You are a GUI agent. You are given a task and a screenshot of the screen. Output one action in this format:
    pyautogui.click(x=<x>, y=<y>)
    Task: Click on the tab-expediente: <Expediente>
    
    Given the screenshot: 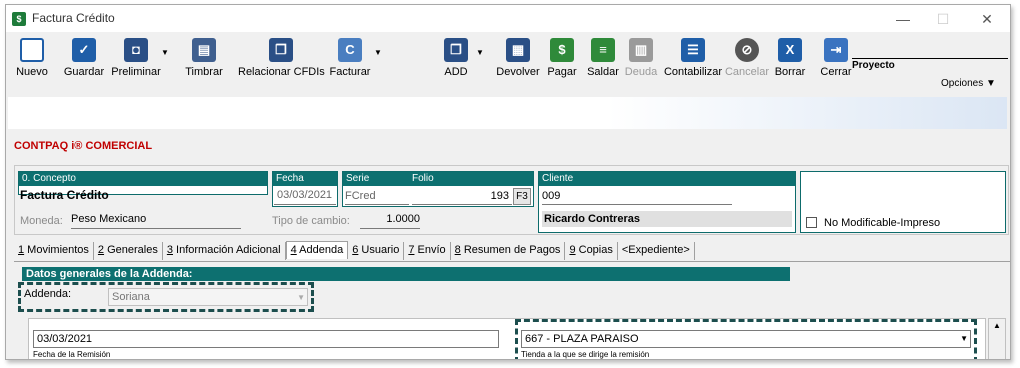 What is the action you would take?
    pyautogui.click(x=656, y=251)
    